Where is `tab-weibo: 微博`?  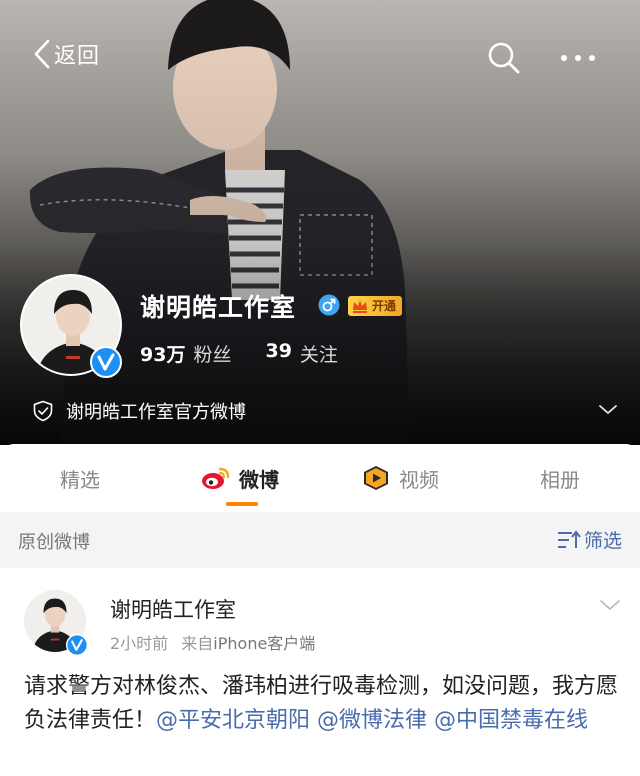 tab-weibo: 微博 is located at coordinates (240, 478).